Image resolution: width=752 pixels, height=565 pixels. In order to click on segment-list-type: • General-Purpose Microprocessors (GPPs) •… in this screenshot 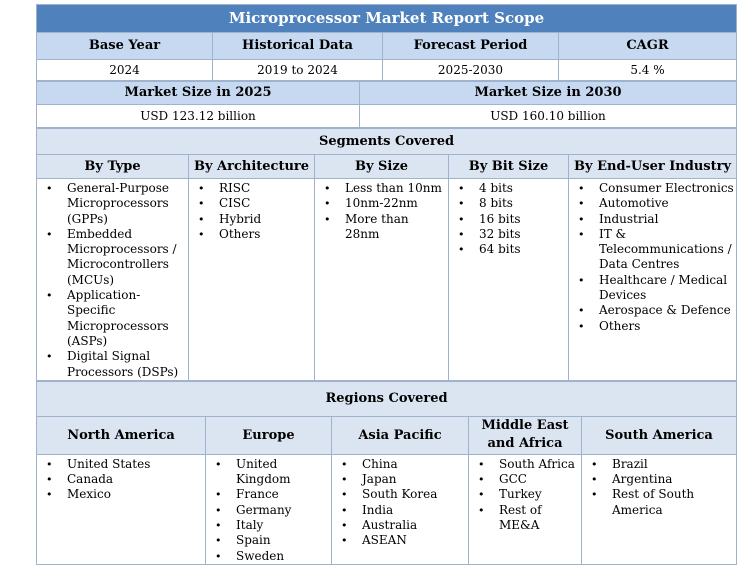, I will do `click(112, 279)`.